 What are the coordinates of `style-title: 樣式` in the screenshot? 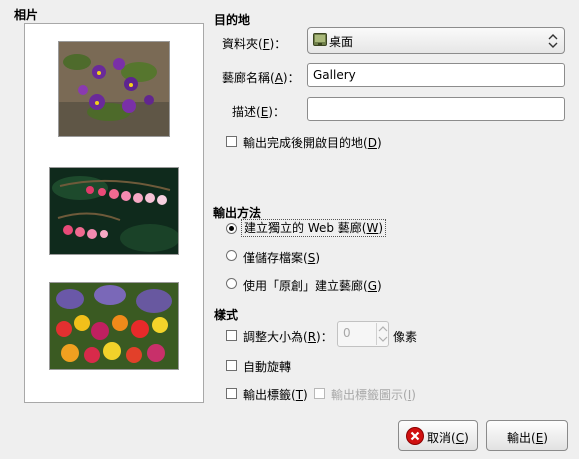 It's located at (226, 315).